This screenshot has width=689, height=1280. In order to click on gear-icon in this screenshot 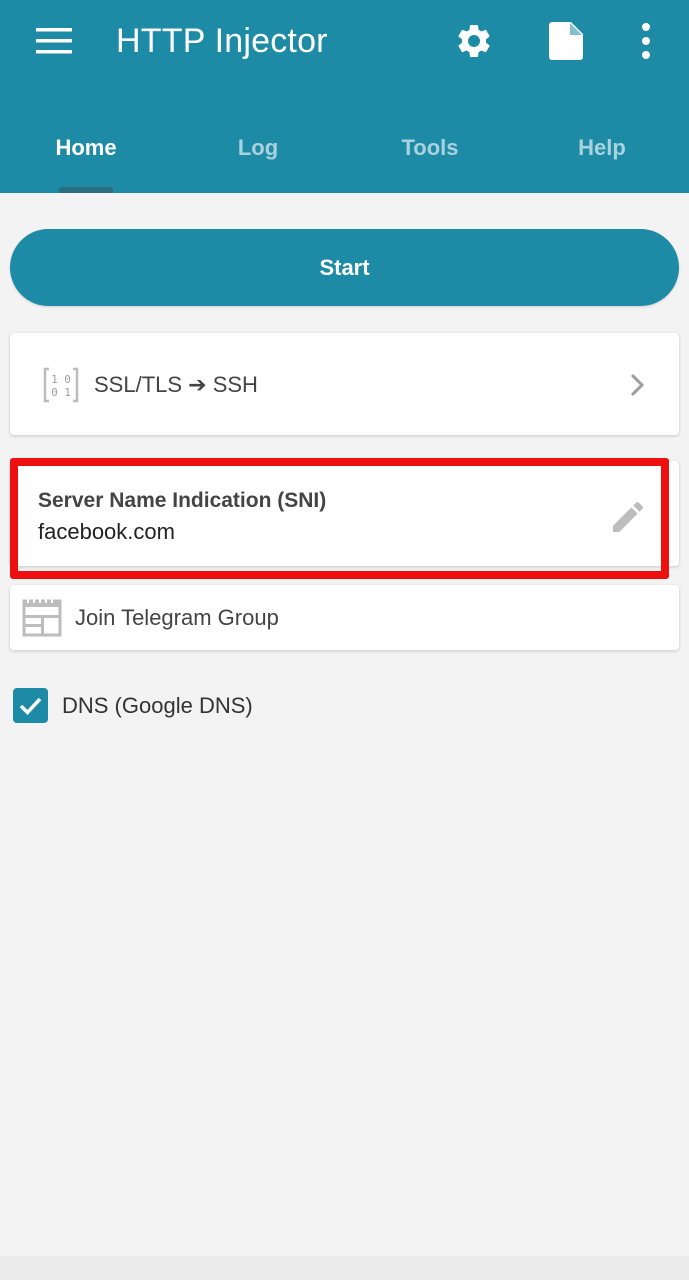, I will do `click(474, 41)`.